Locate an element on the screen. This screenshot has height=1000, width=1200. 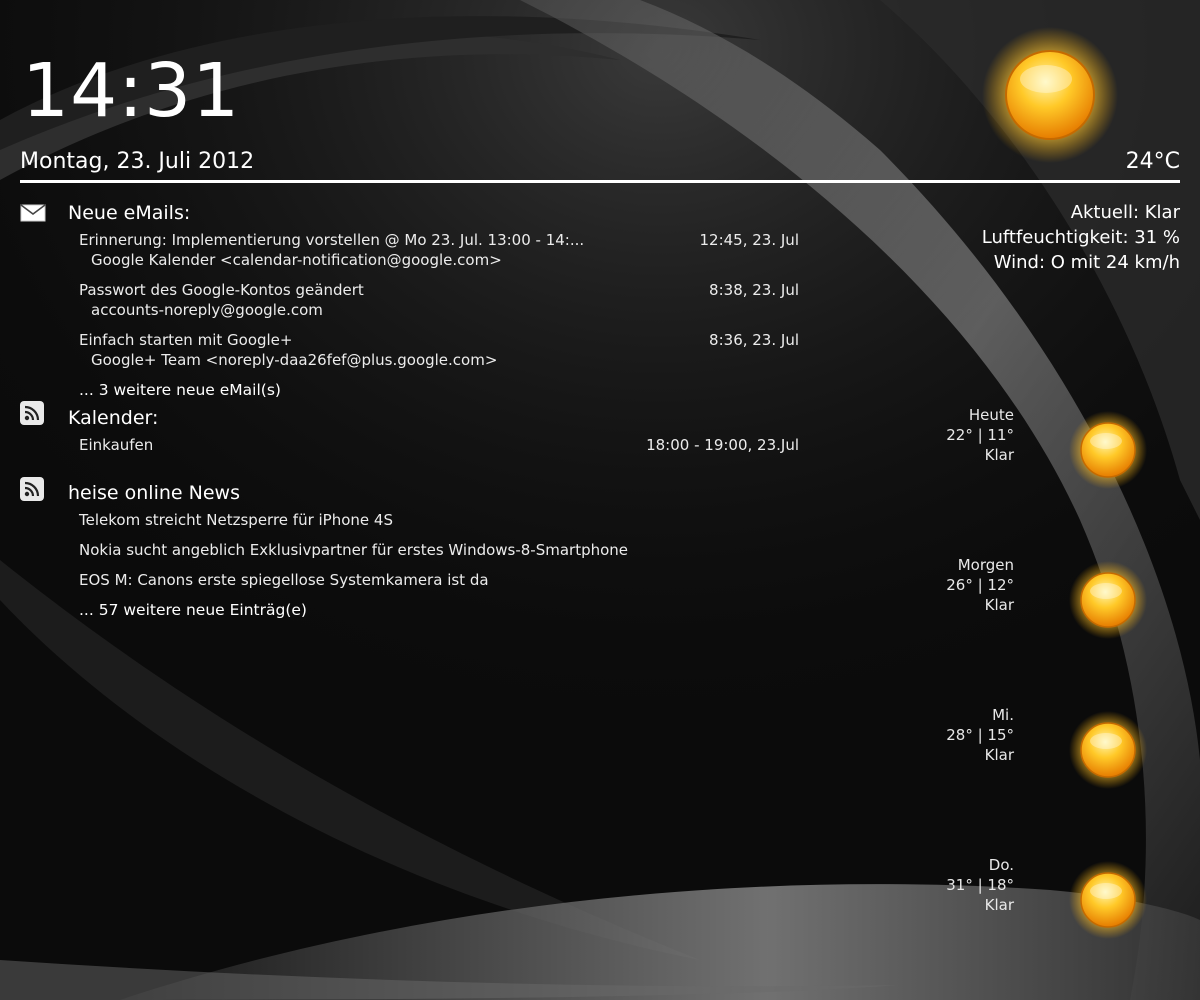
forecast-day-name: Heute is located at coordinates (991, 415).